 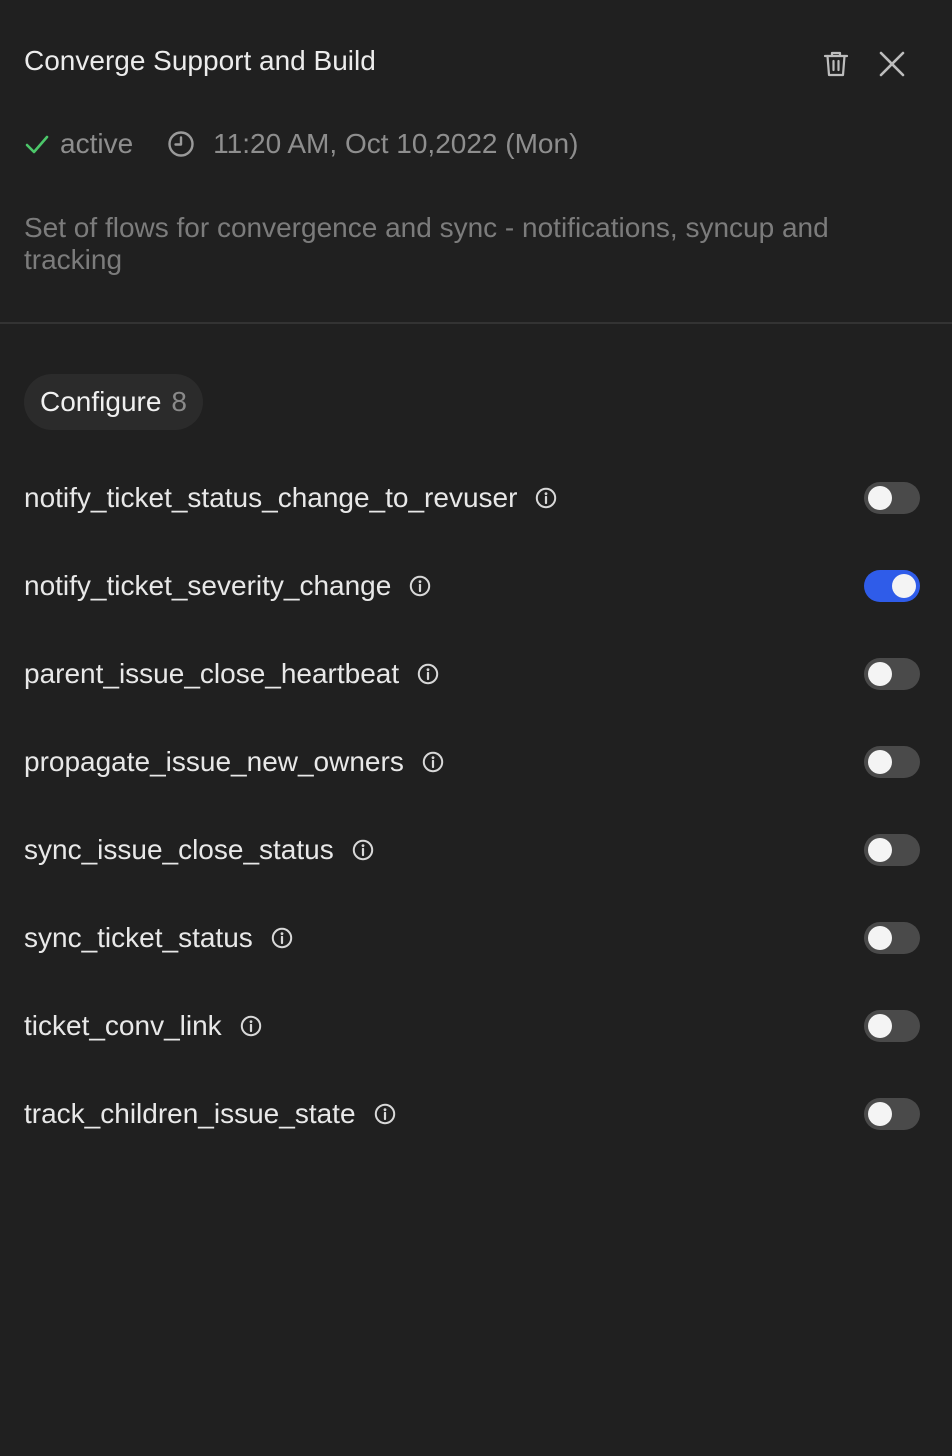 I want to click on clock-icon, so click(x=181, y=144).